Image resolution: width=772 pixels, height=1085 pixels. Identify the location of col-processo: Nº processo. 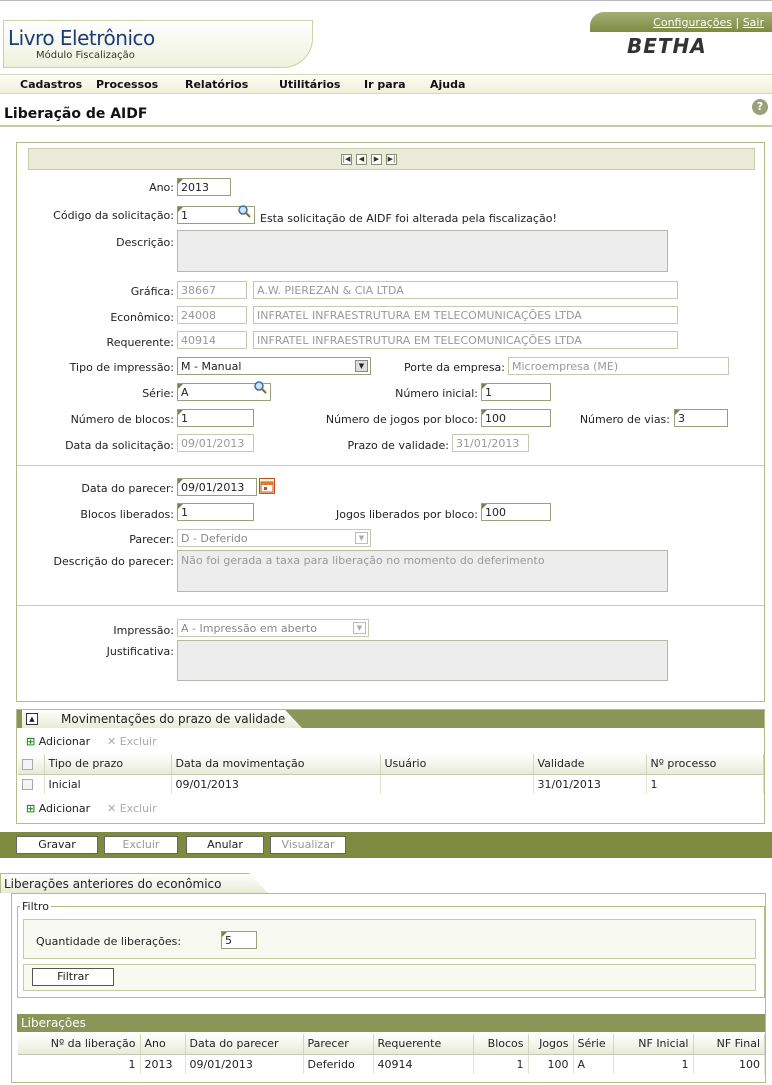
(705, 764).